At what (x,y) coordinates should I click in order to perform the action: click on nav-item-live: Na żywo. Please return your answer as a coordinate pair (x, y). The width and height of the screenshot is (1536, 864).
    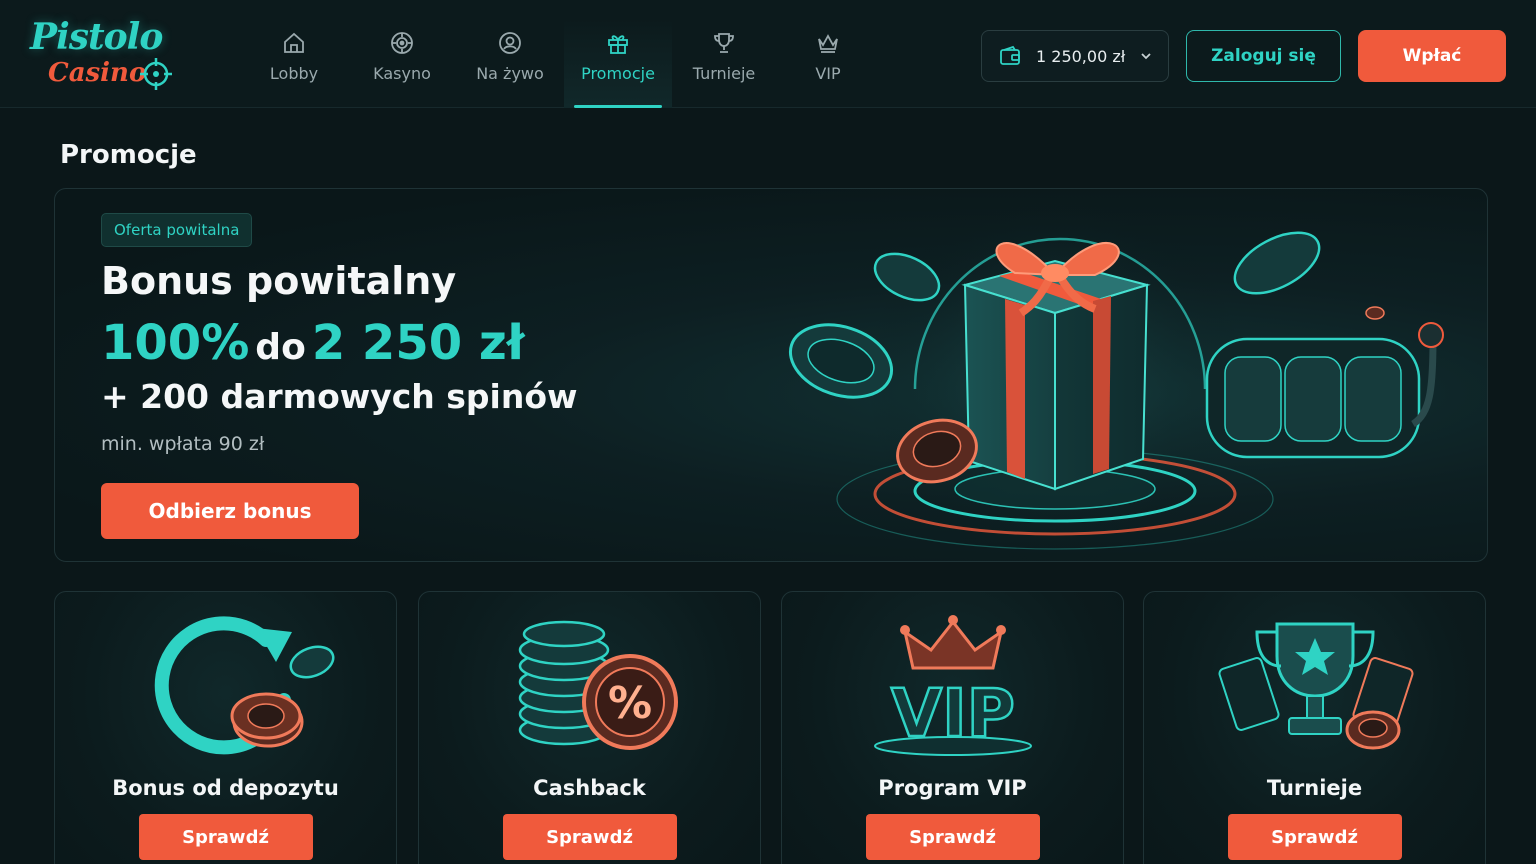
    Looking at the image, I should click on (510, 63).